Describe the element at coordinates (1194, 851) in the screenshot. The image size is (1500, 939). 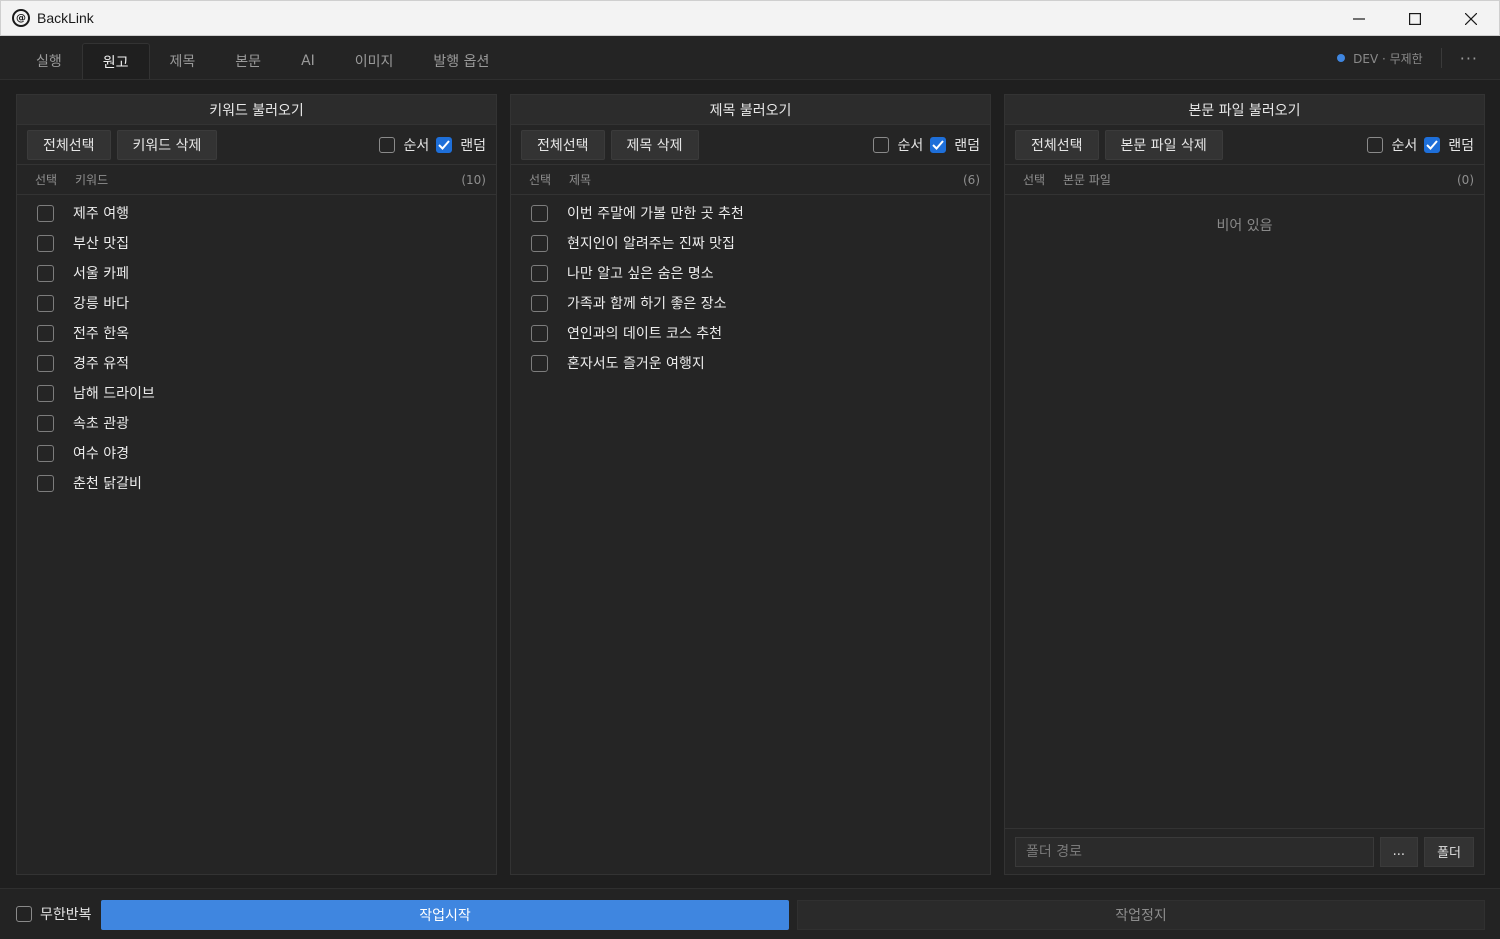
I see `folder-path-input` at that location.